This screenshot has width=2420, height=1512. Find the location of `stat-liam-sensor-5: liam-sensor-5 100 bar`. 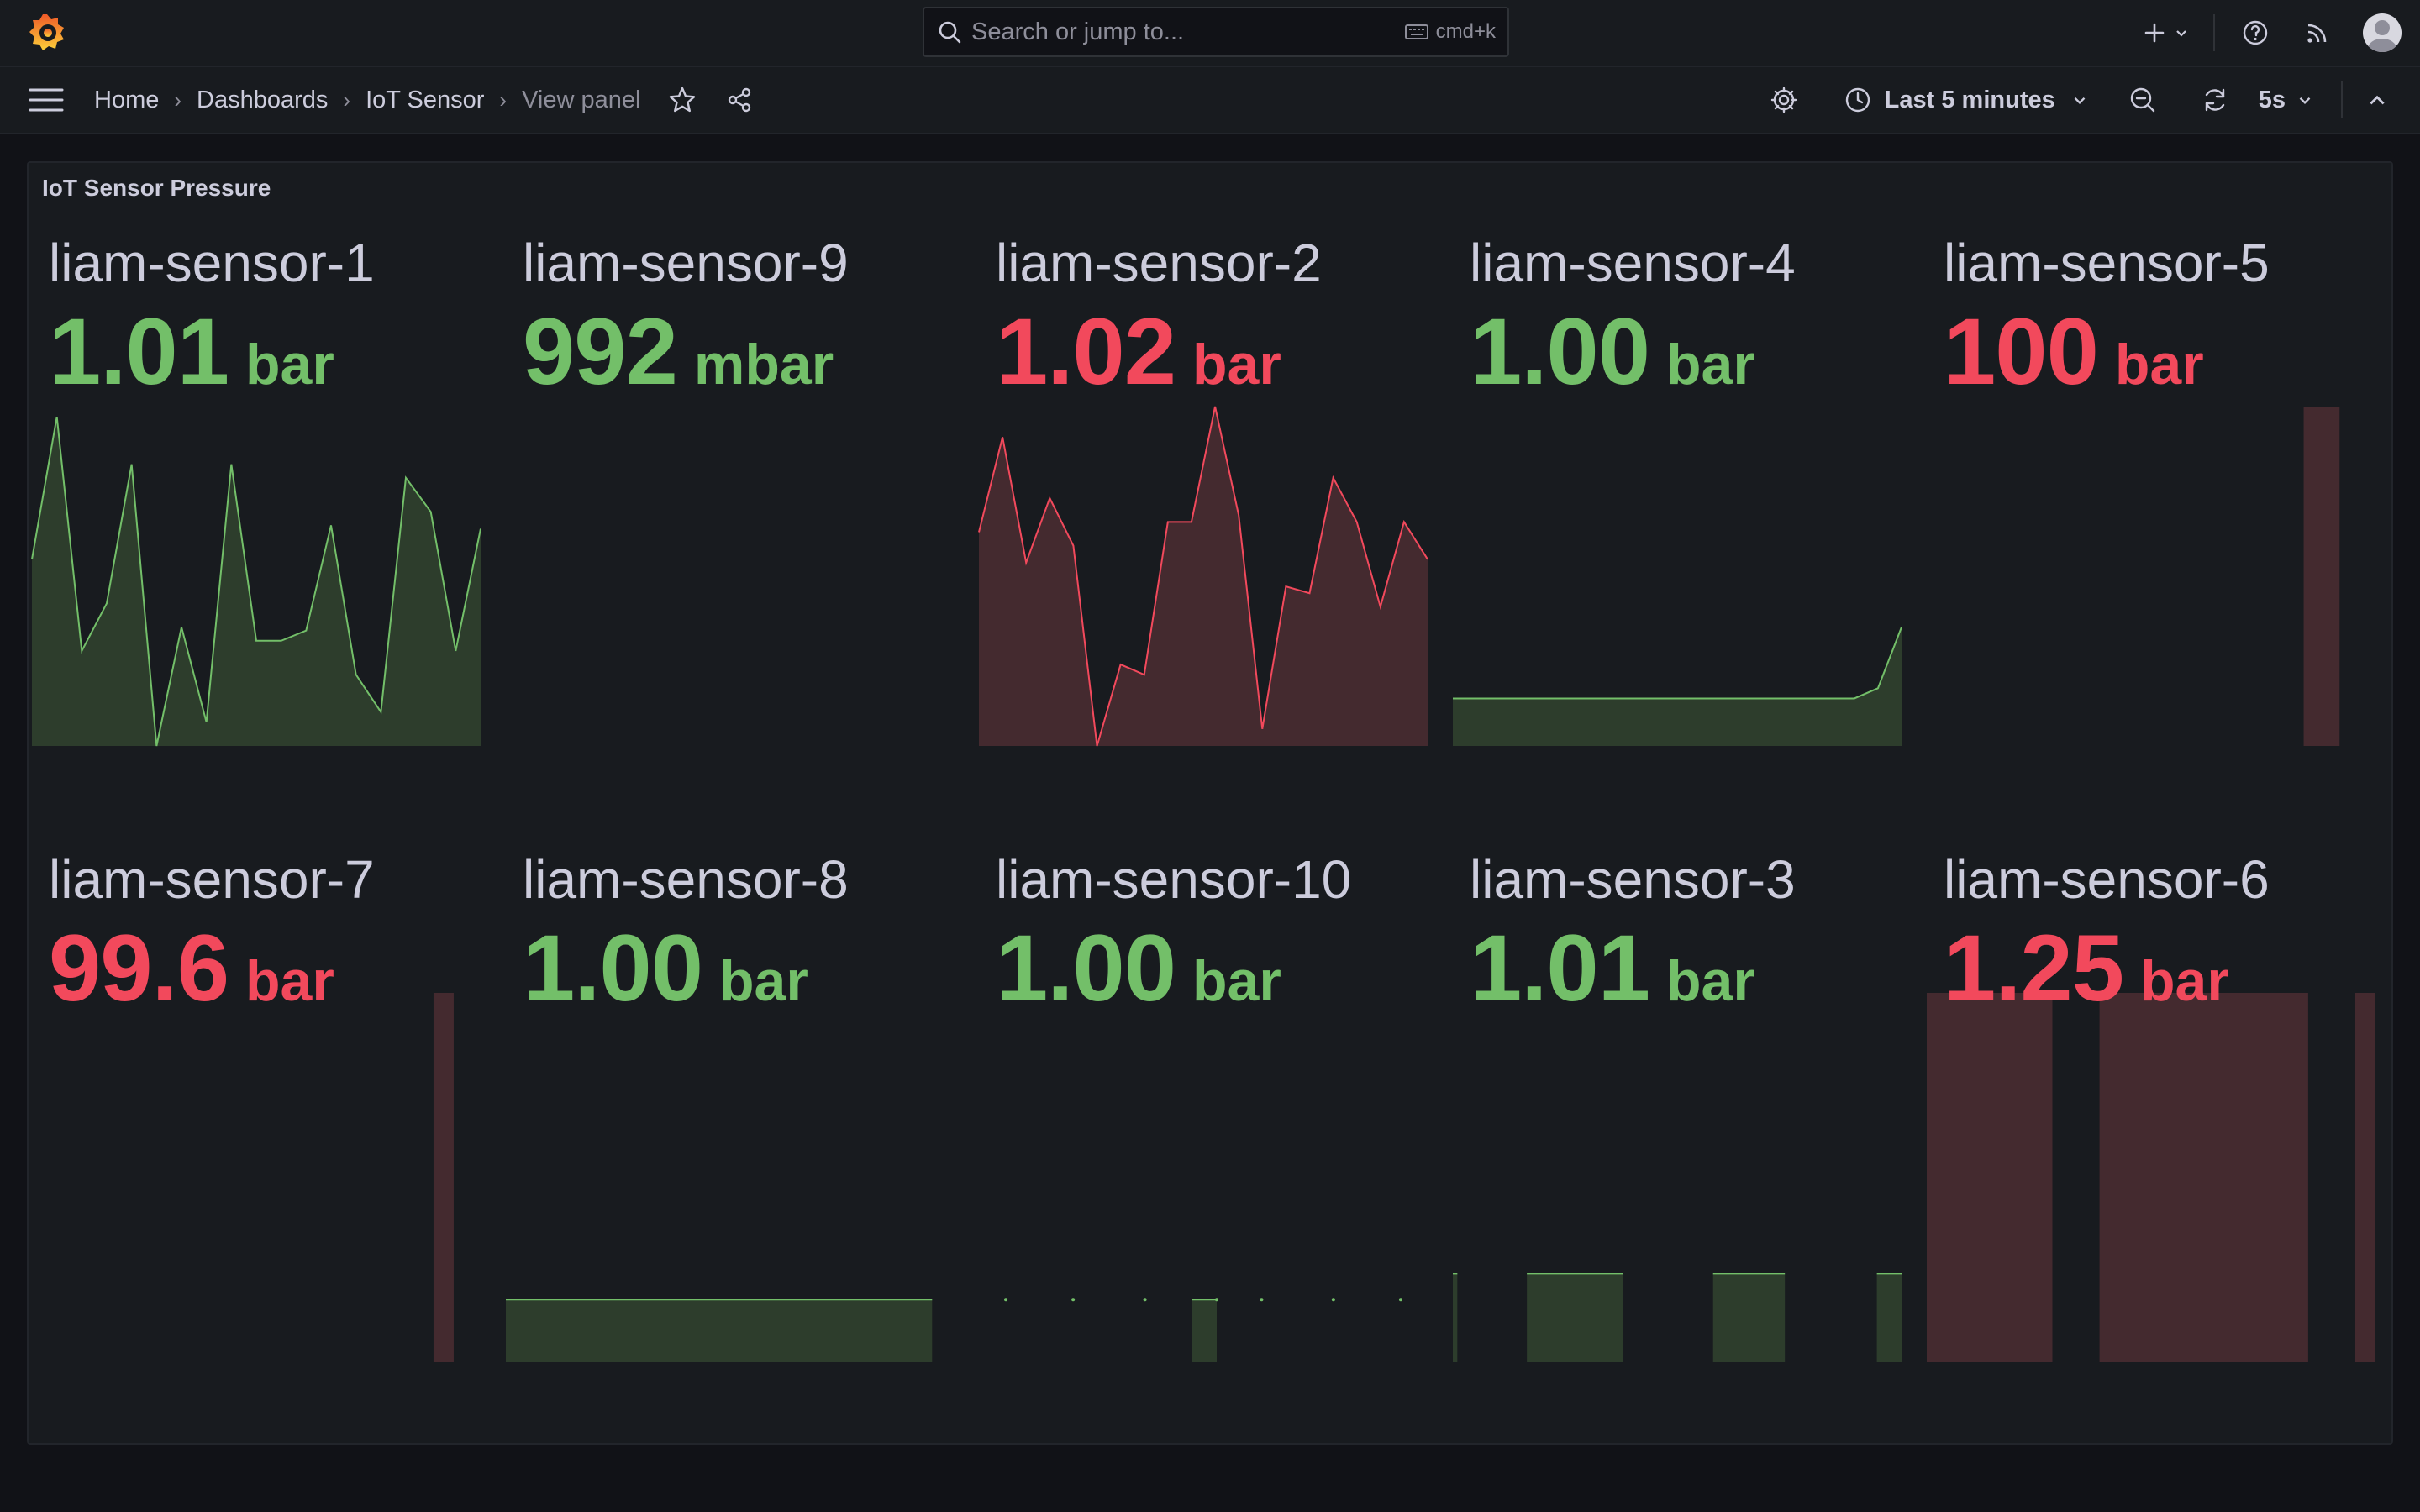

stat-liam-sensor-5: liam-sensor-5 100 bar is located at coordinates (2157, 471).